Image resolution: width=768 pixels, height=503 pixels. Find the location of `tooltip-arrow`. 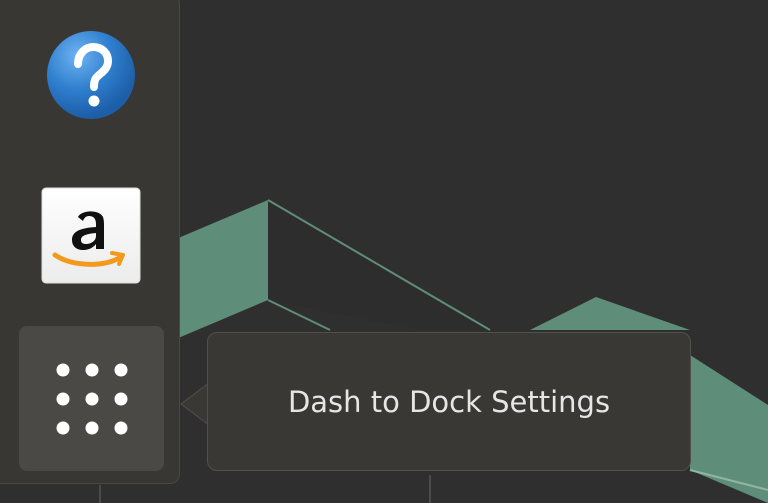

tooltip-arrow is located at coordinates (195, 404).